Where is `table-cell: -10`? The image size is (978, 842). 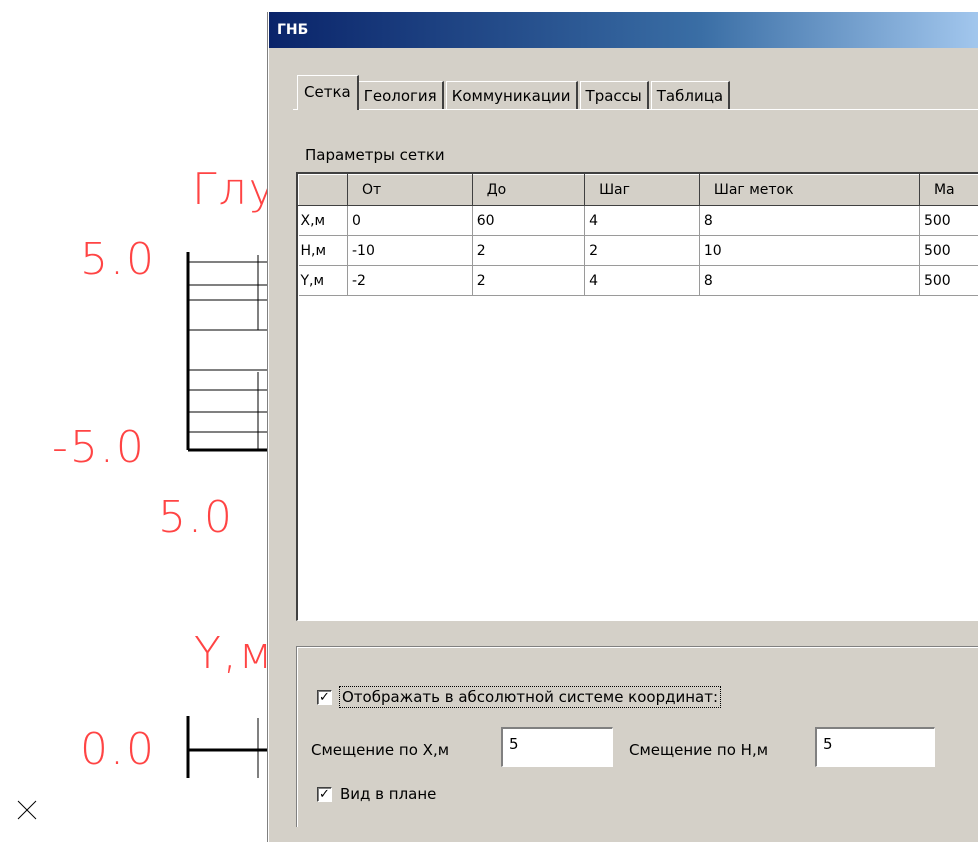 table-cell: -10 is located at coordinates (410, 251).